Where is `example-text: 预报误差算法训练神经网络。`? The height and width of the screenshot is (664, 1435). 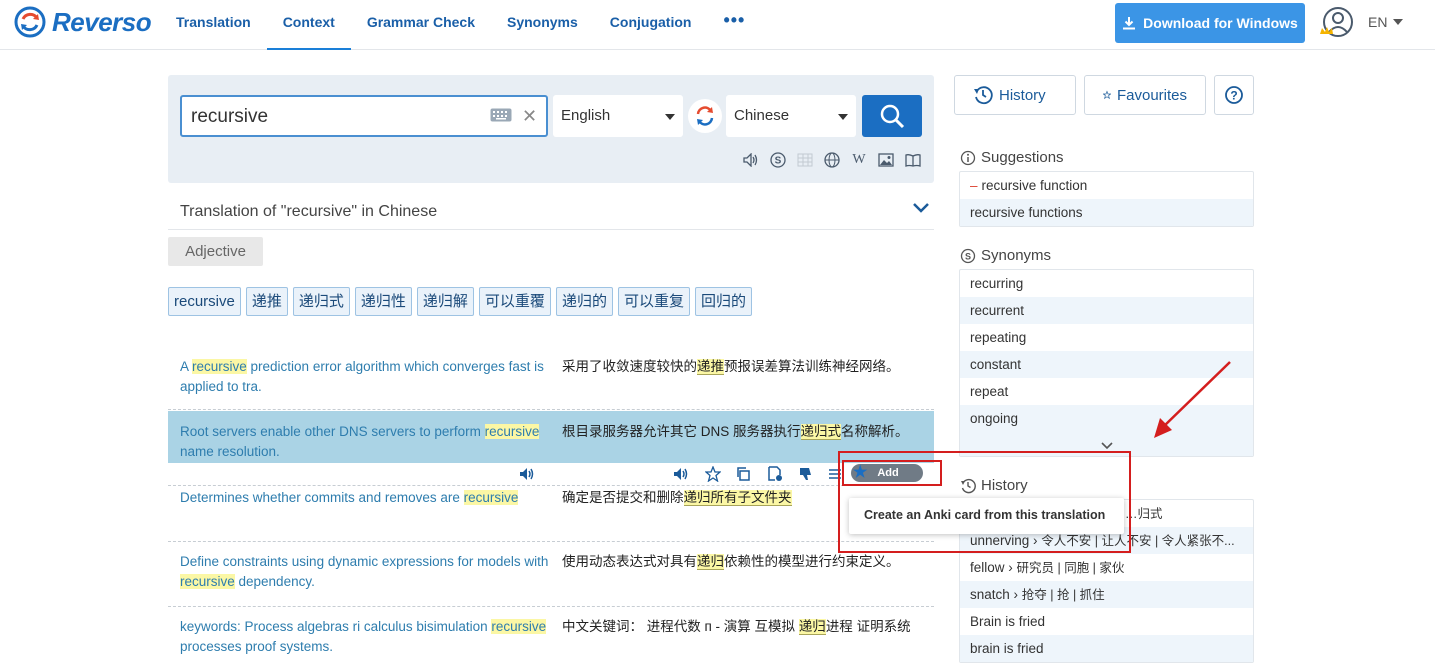
example-text: 预报误差算法训练神经网络。 is located at coordinates (812, 366).